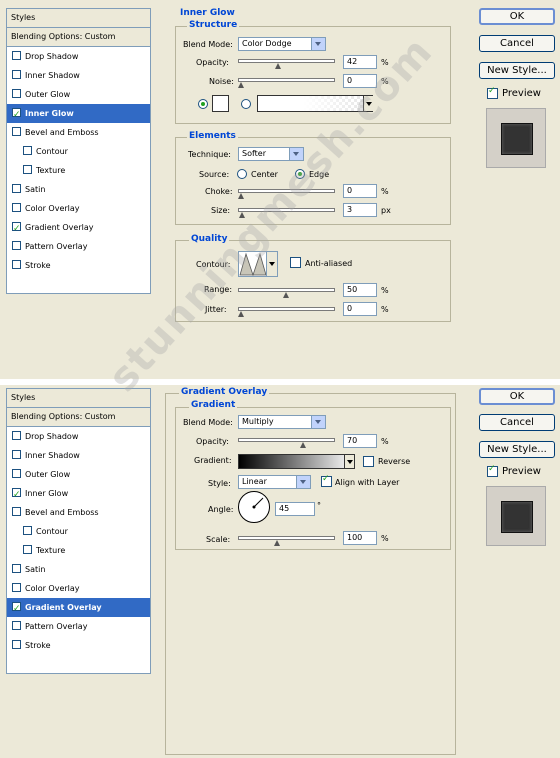 This screenshot has height=758, width=560. Describe the element at coordinates (286, 293) in the screenshot. I see `range-slider` at that location.